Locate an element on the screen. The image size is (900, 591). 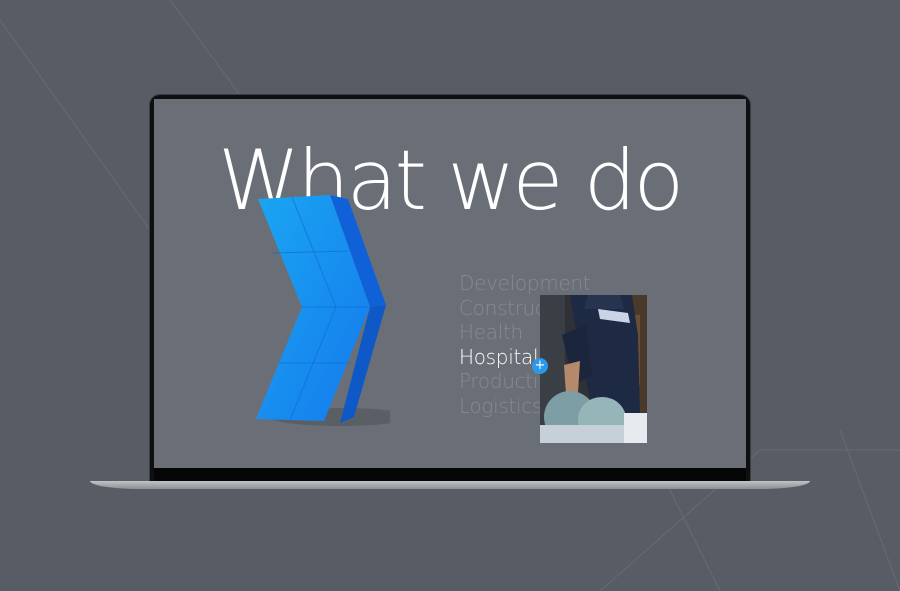
laptop-base is located at coordinates (450, 485).